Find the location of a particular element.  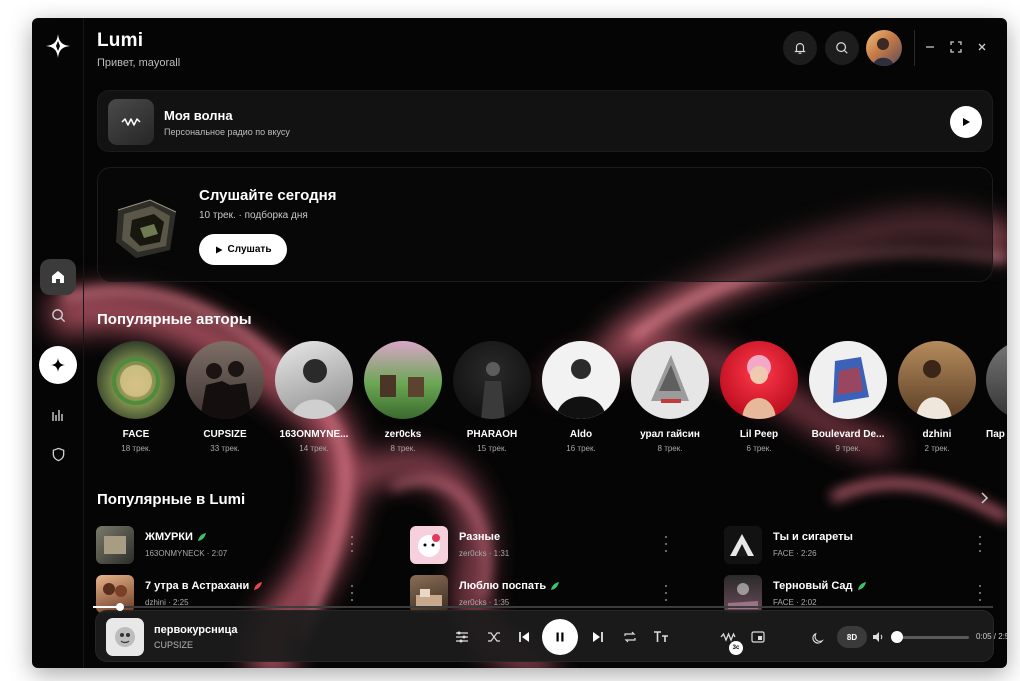

repeat-button is located at coordinates (630, 637).